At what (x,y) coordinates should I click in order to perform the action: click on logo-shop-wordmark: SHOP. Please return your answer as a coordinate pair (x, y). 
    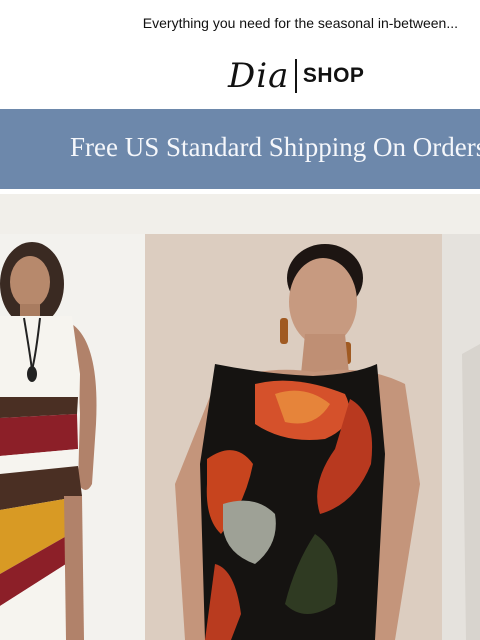
    Looking at the image, I should click on (333, 75).